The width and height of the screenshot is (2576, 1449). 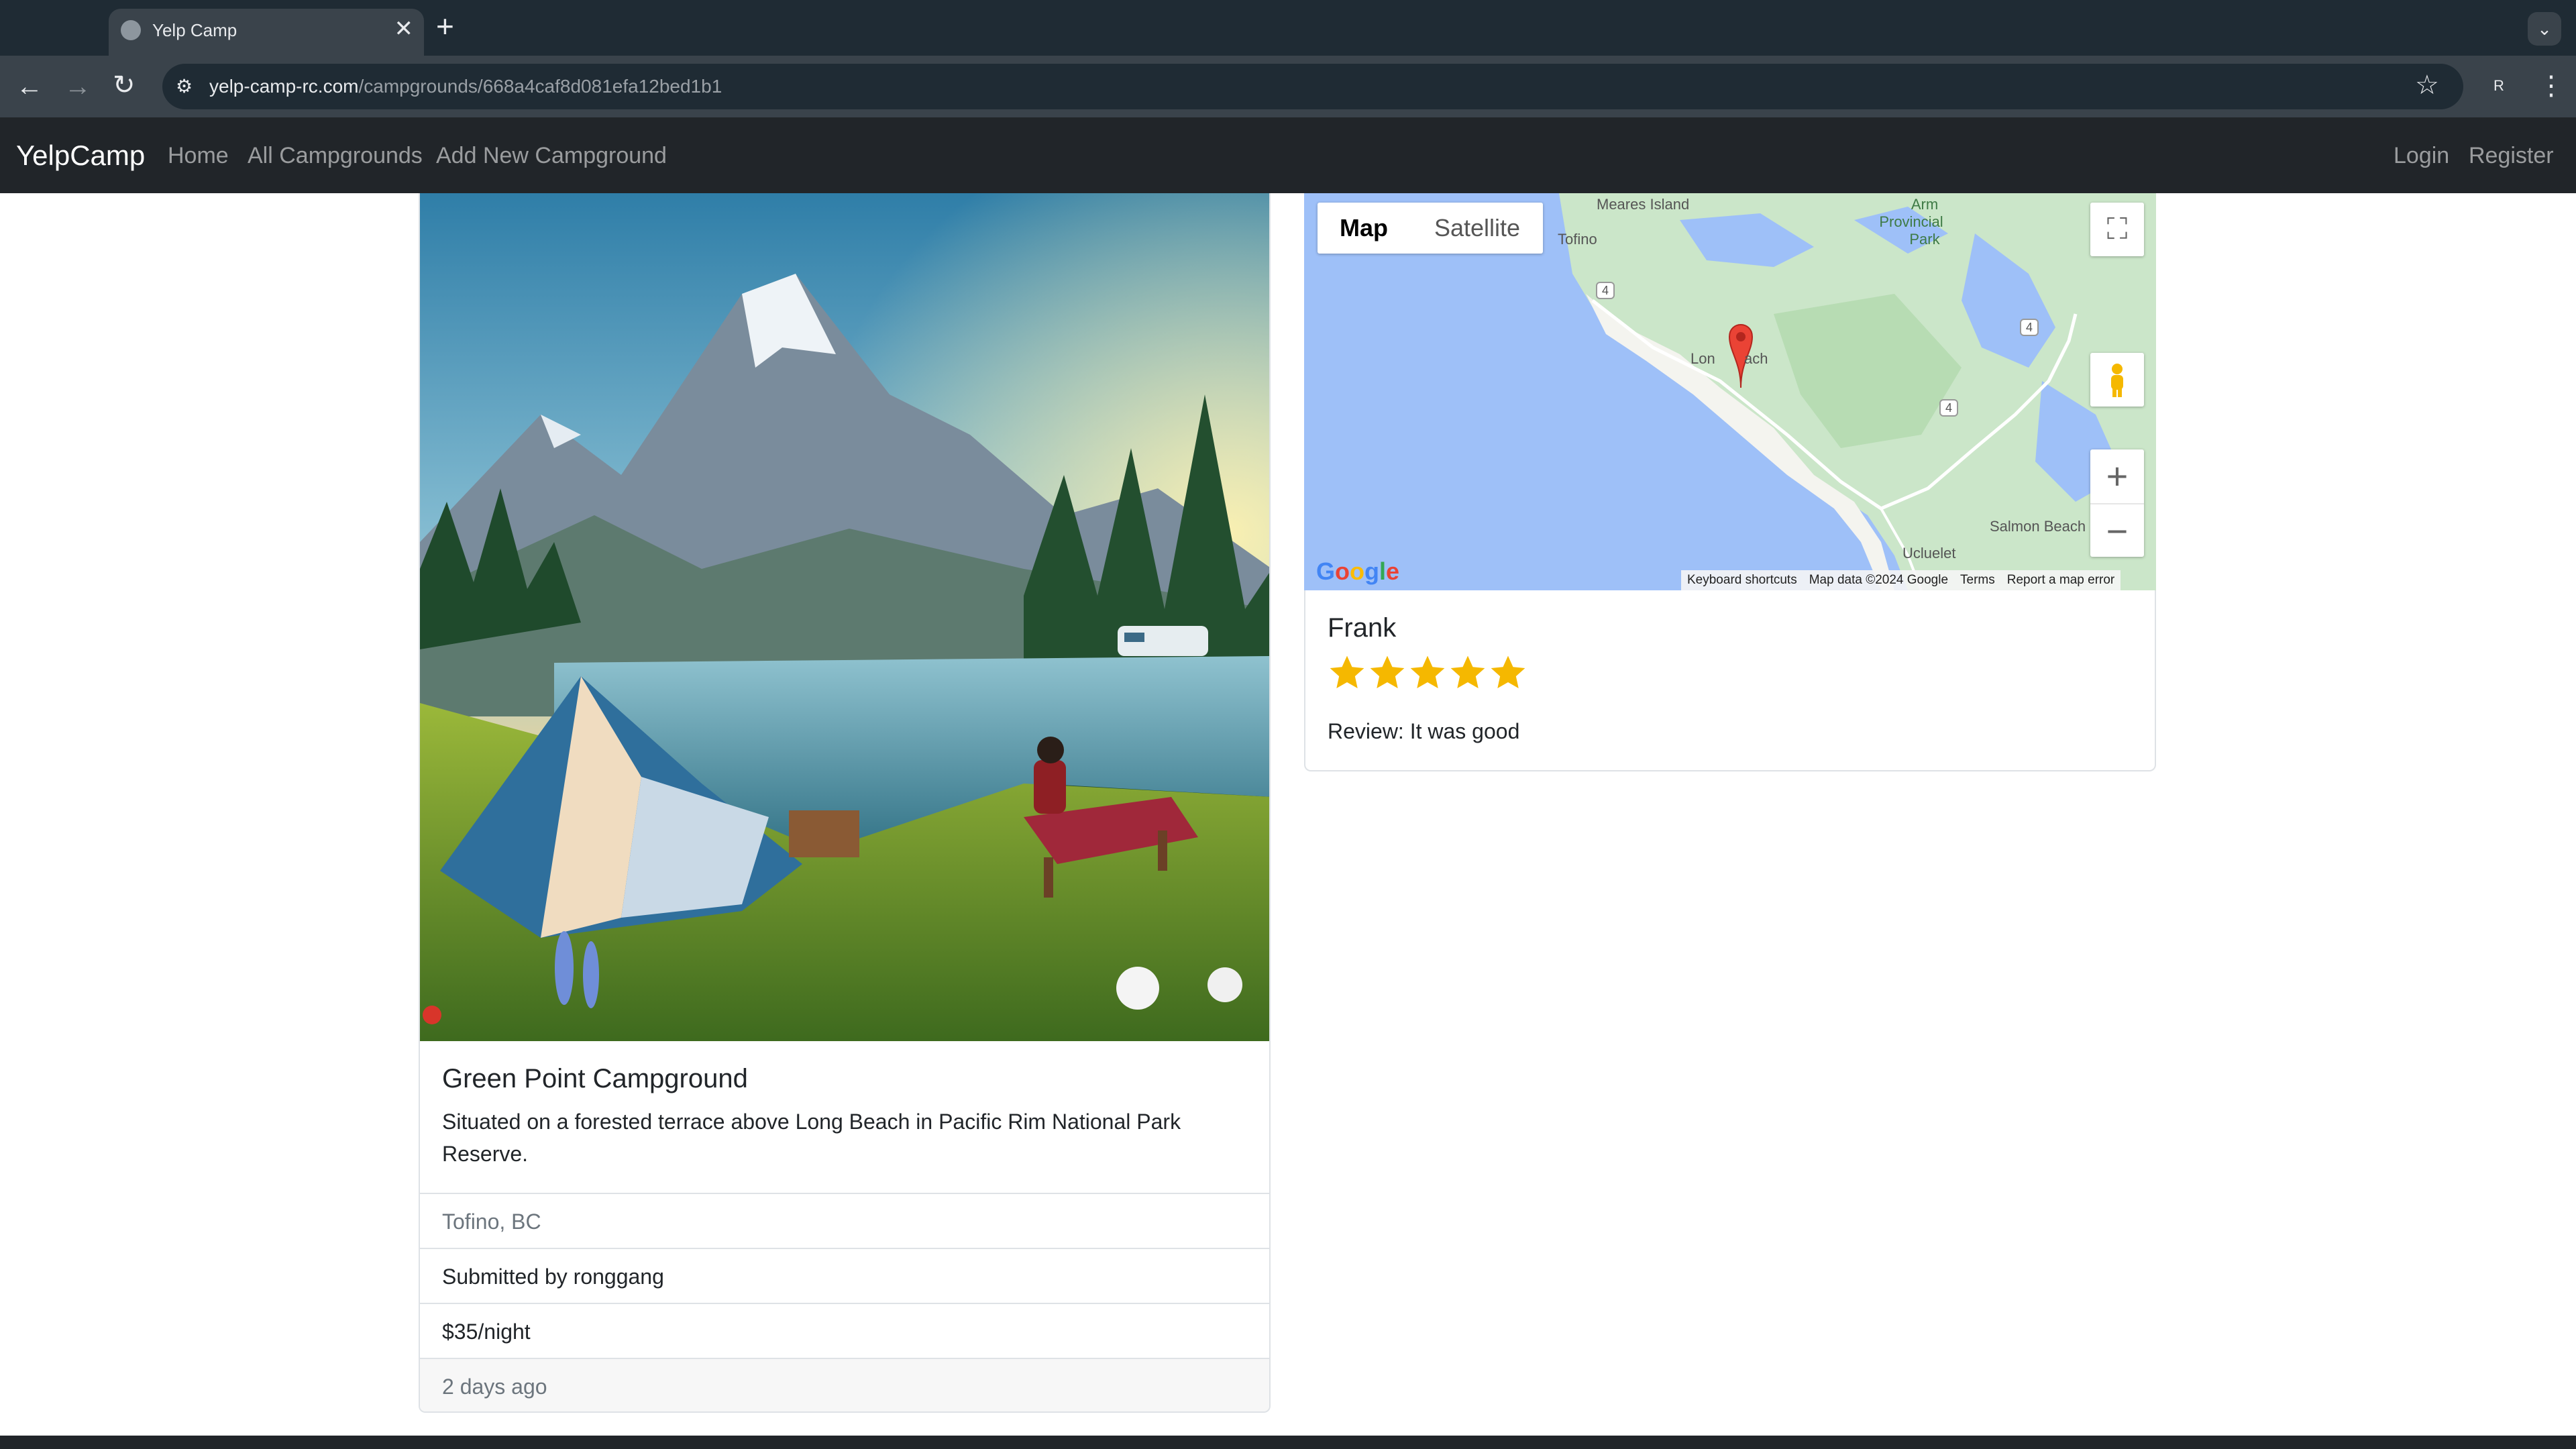 I want to click on map-type-control: Map Satellite, so click(x=1430, y=228).